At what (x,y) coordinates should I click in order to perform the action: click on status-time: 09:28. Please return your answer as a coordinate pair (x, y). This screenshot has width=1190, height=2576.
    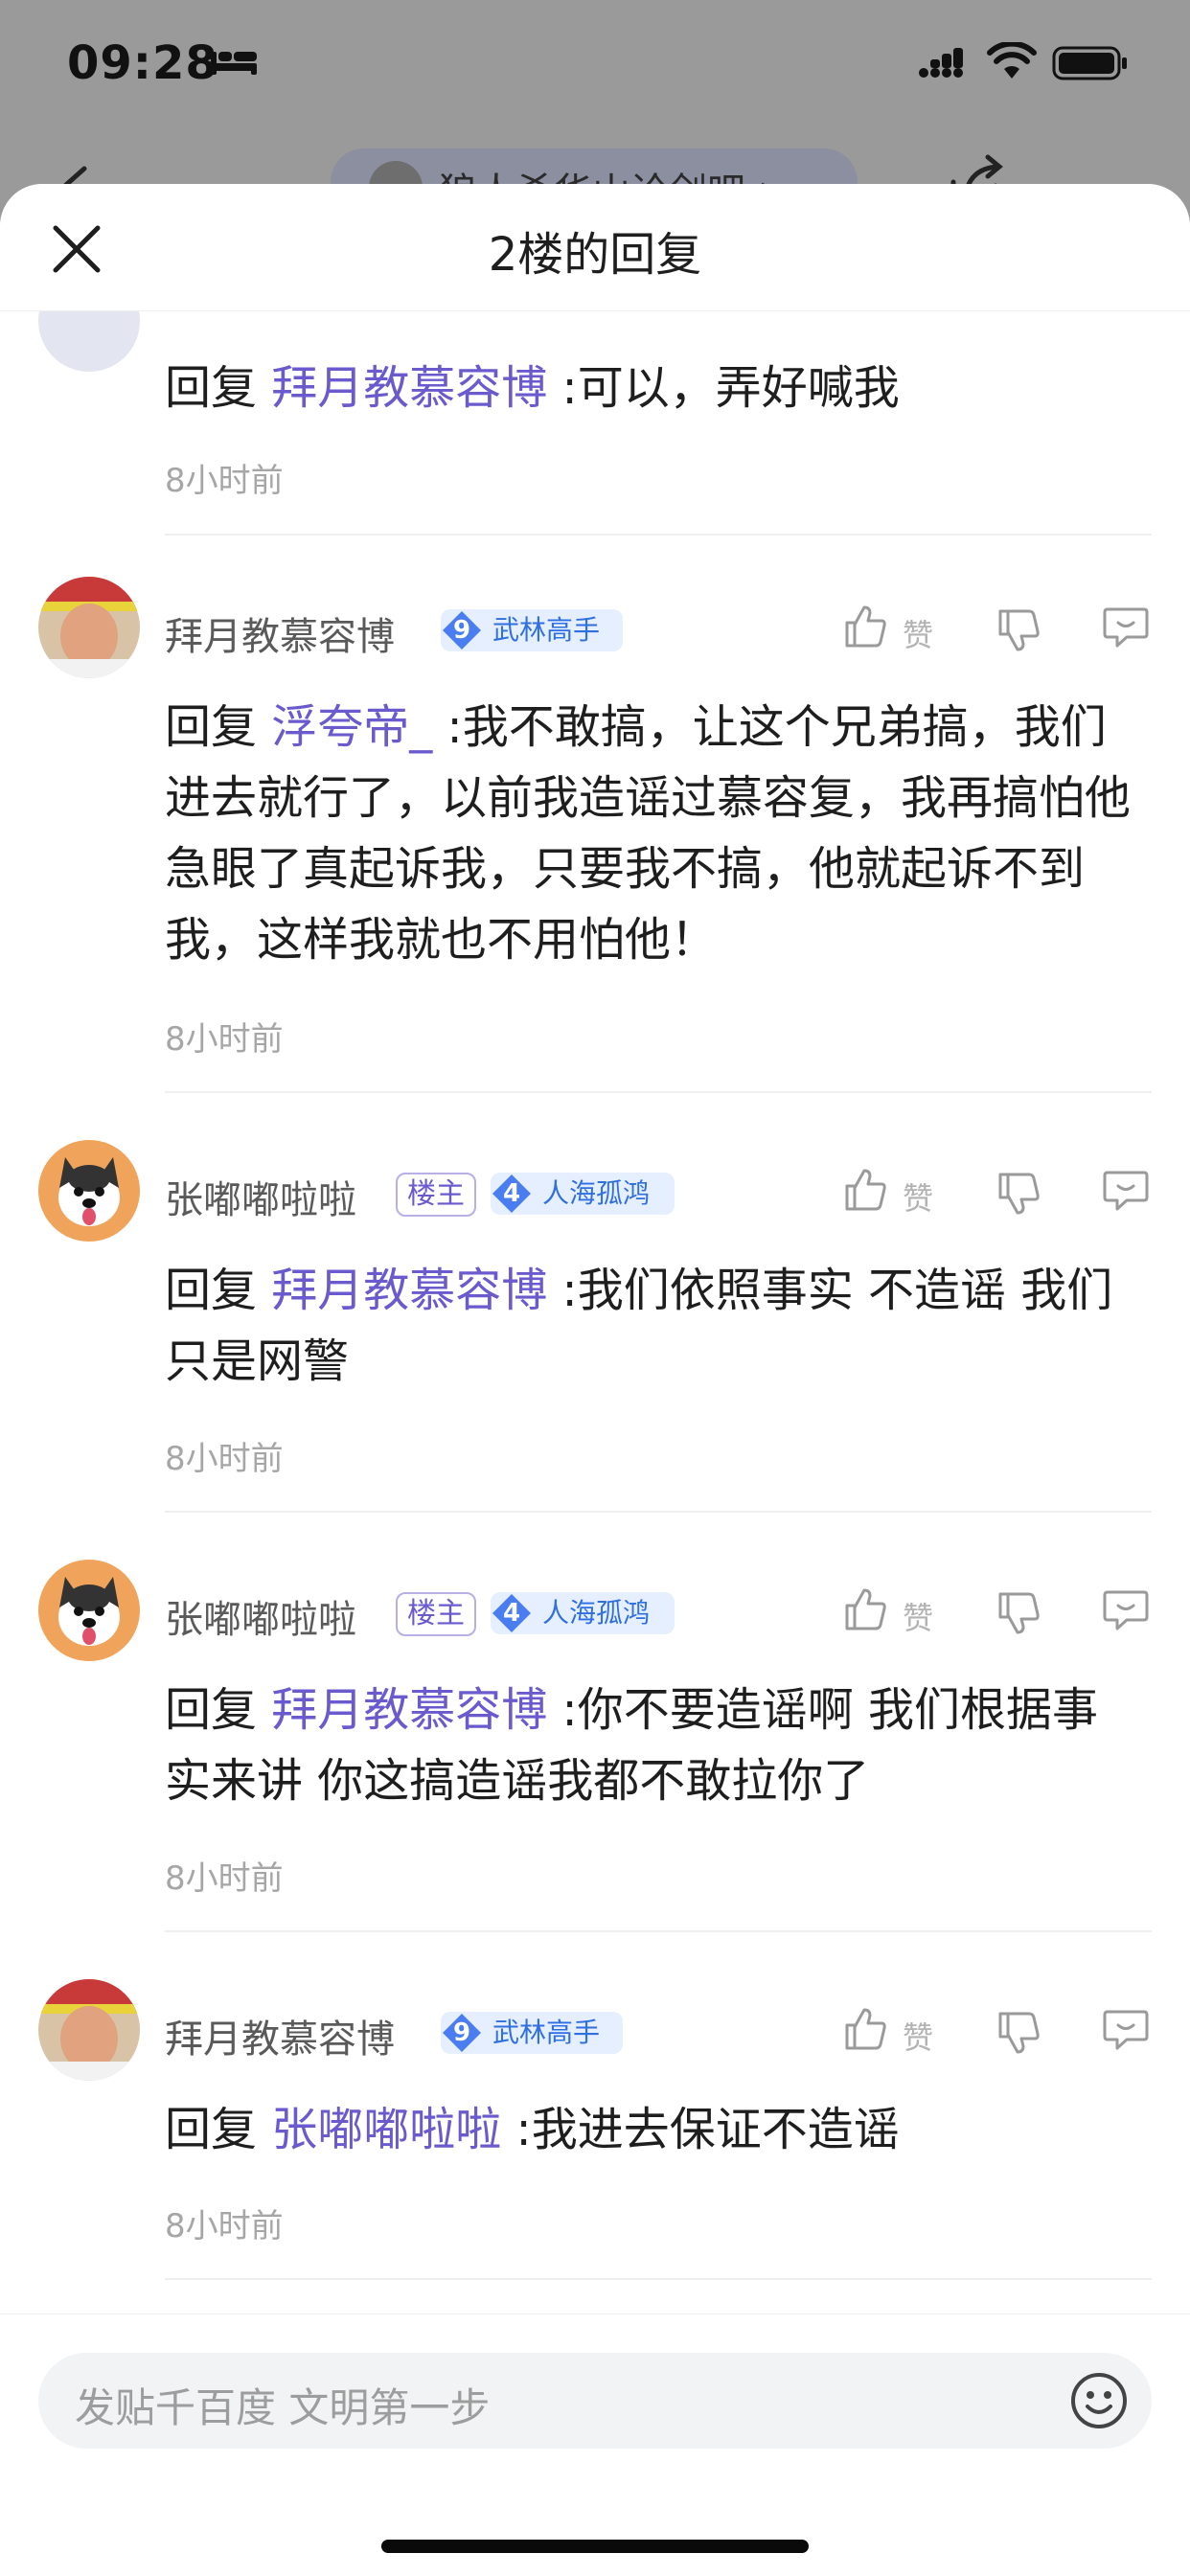
    Looking at the image, I should click on (143, 63).